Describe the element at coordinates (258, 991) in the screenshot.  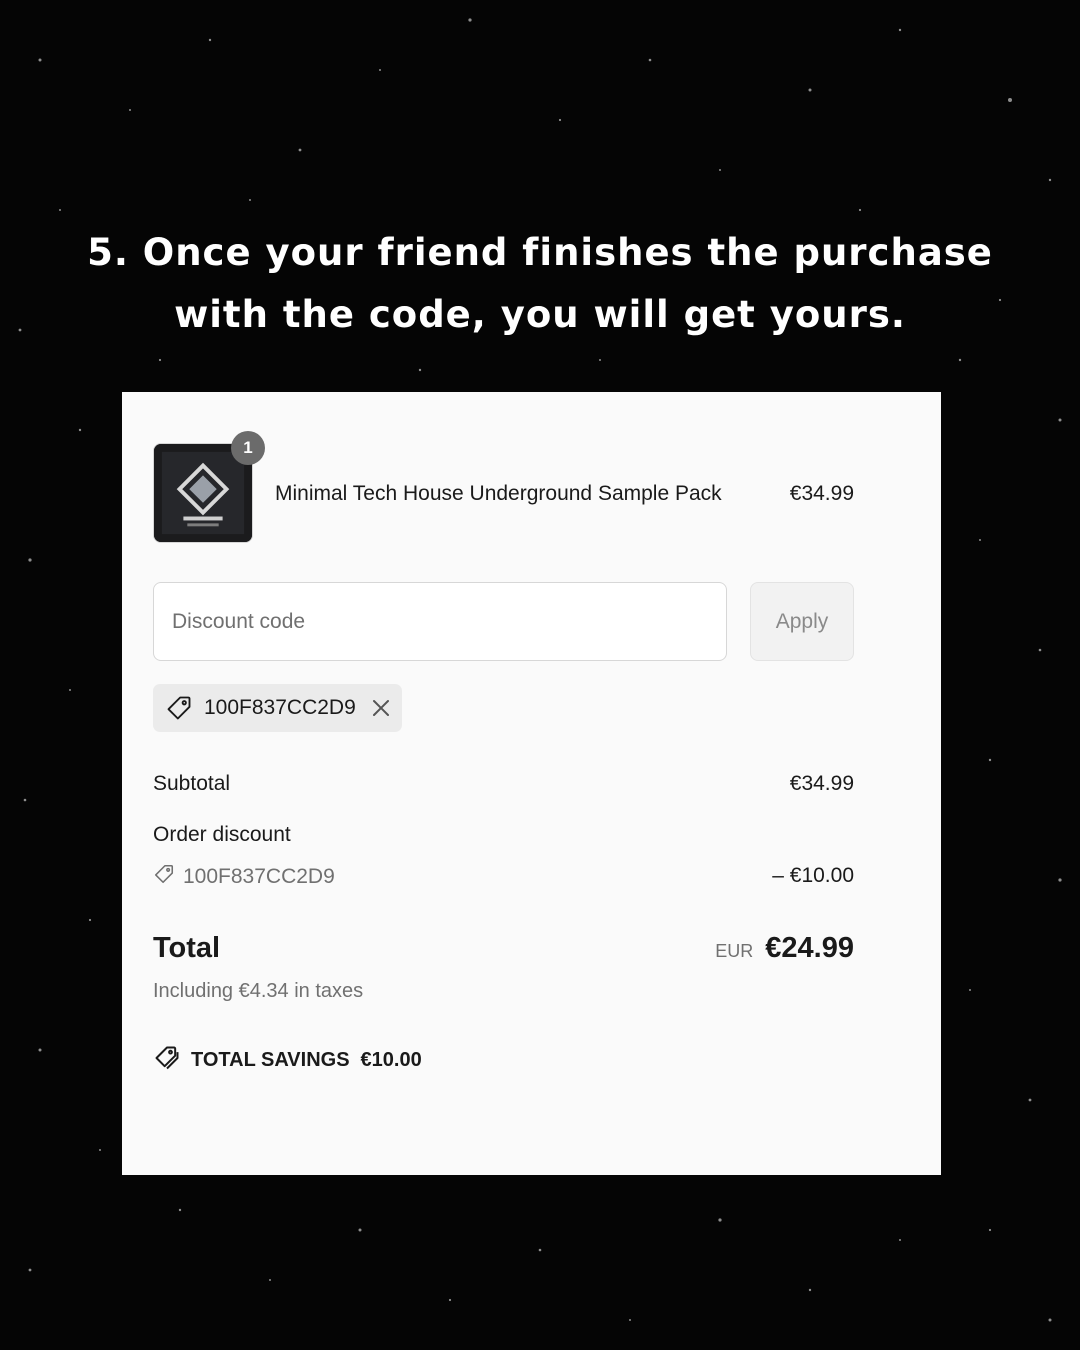
I see `tax-note: Including €4.34 in taxes` at that location.